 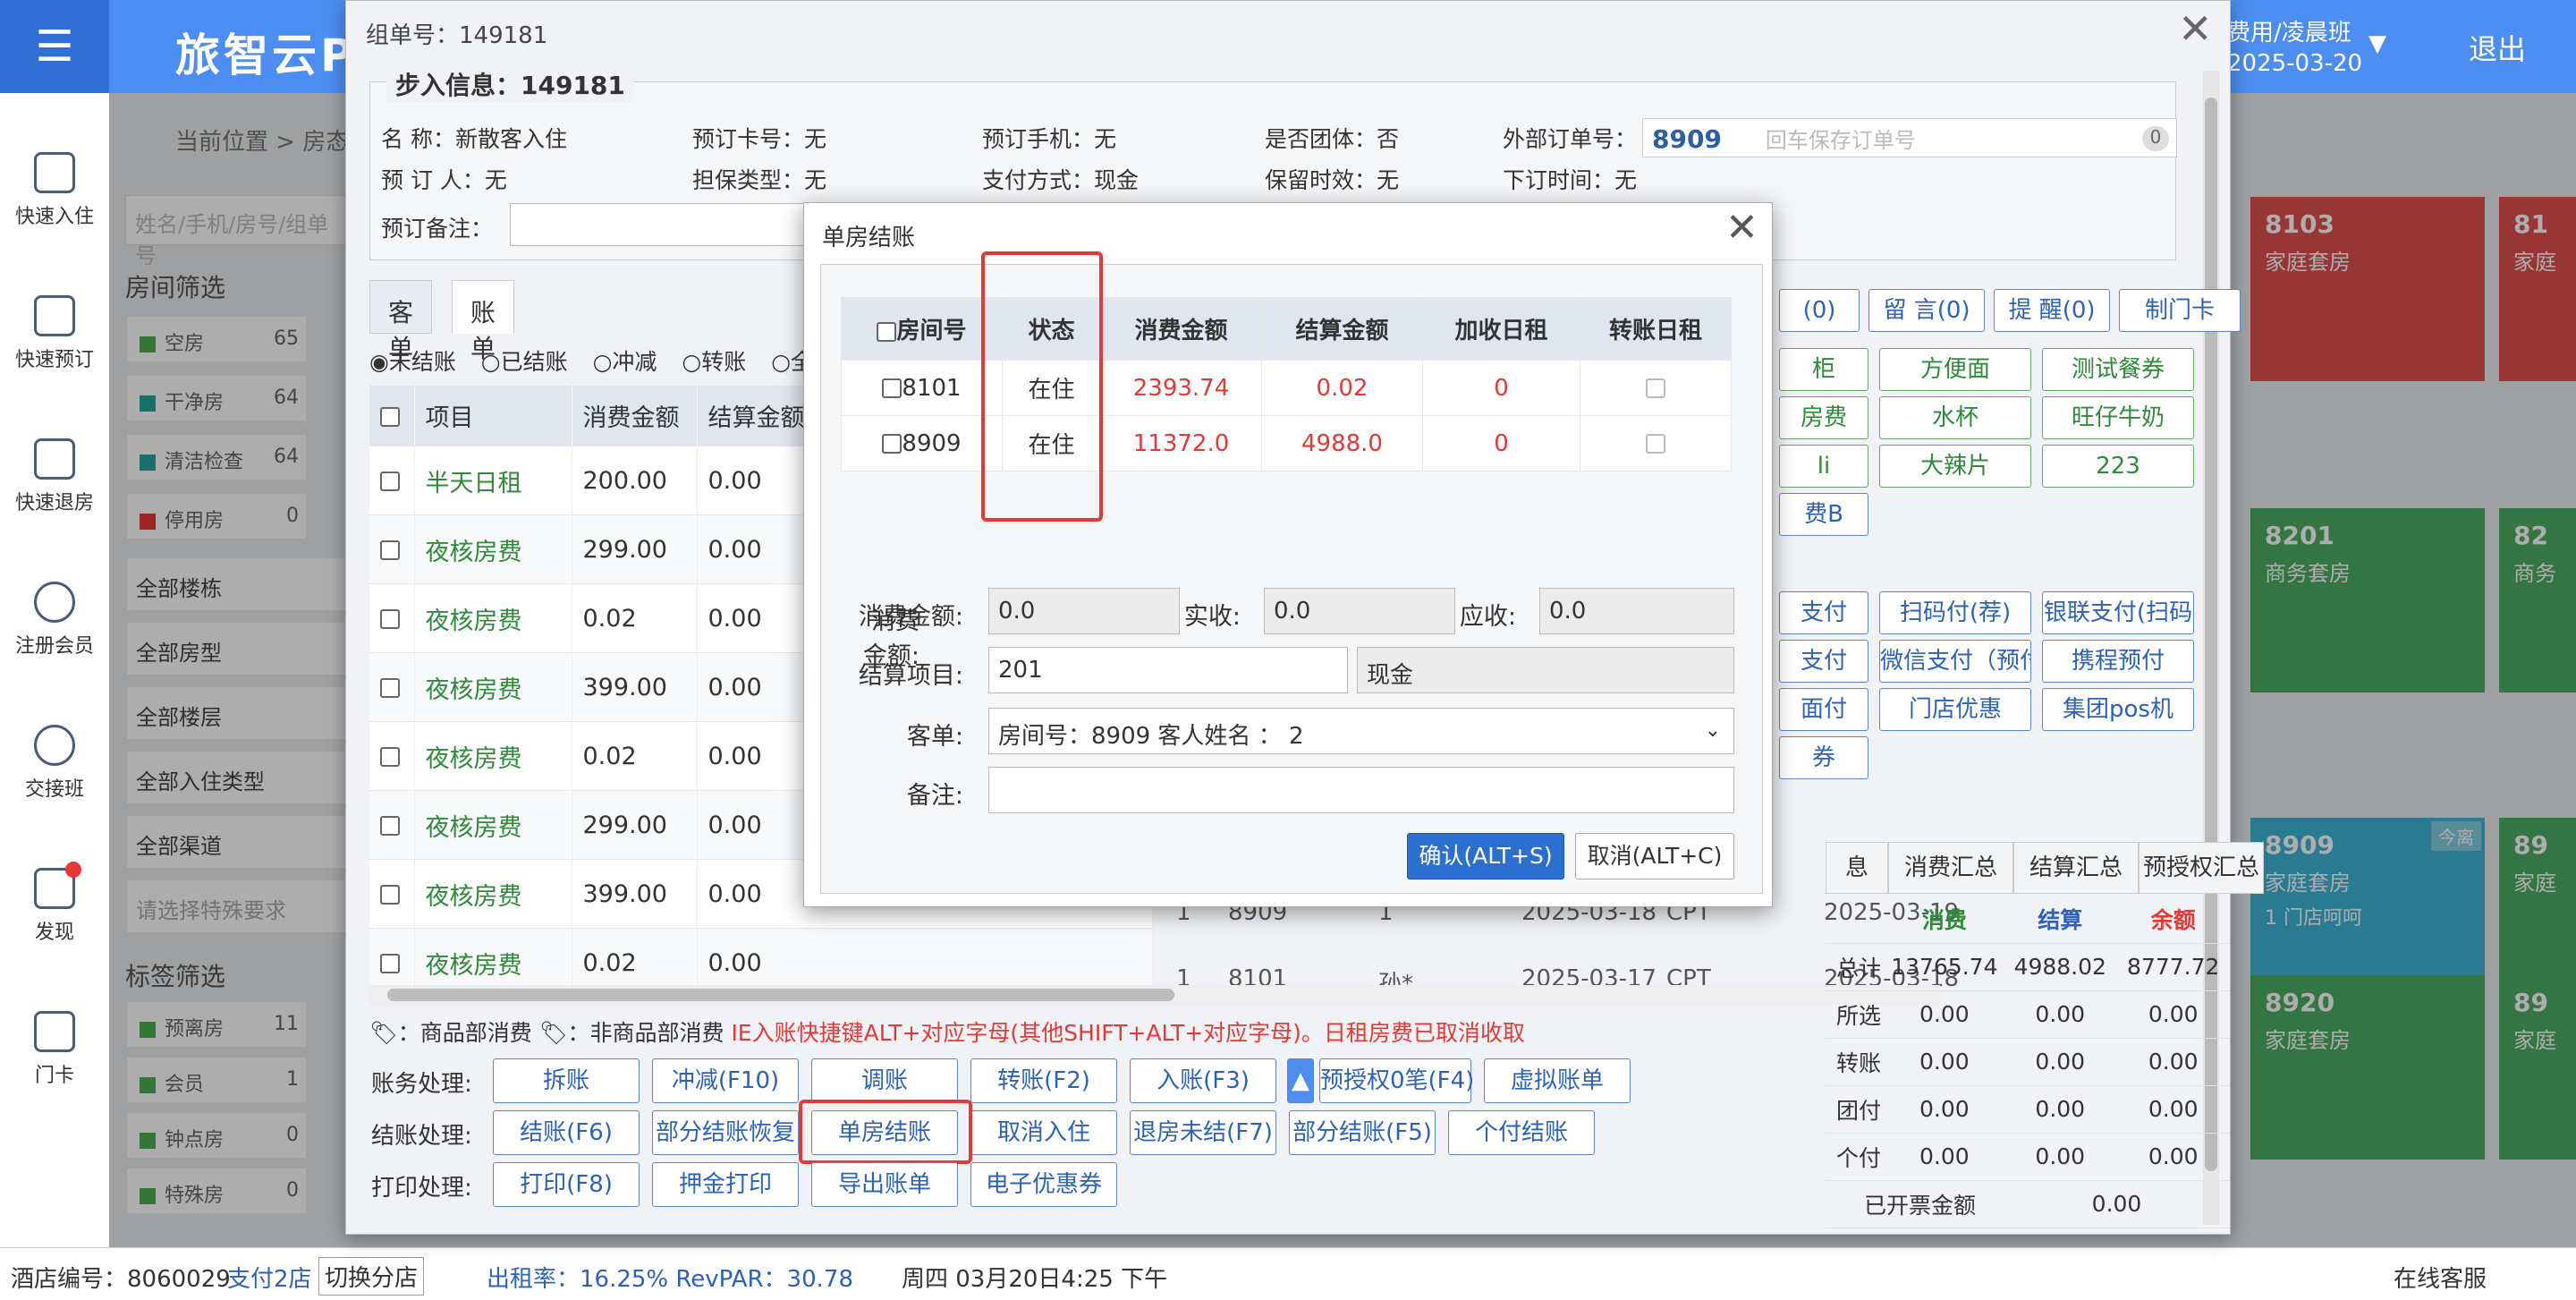 I want to click on cancel-button: 取消(ALT+C), so click(x=1654, y=856).